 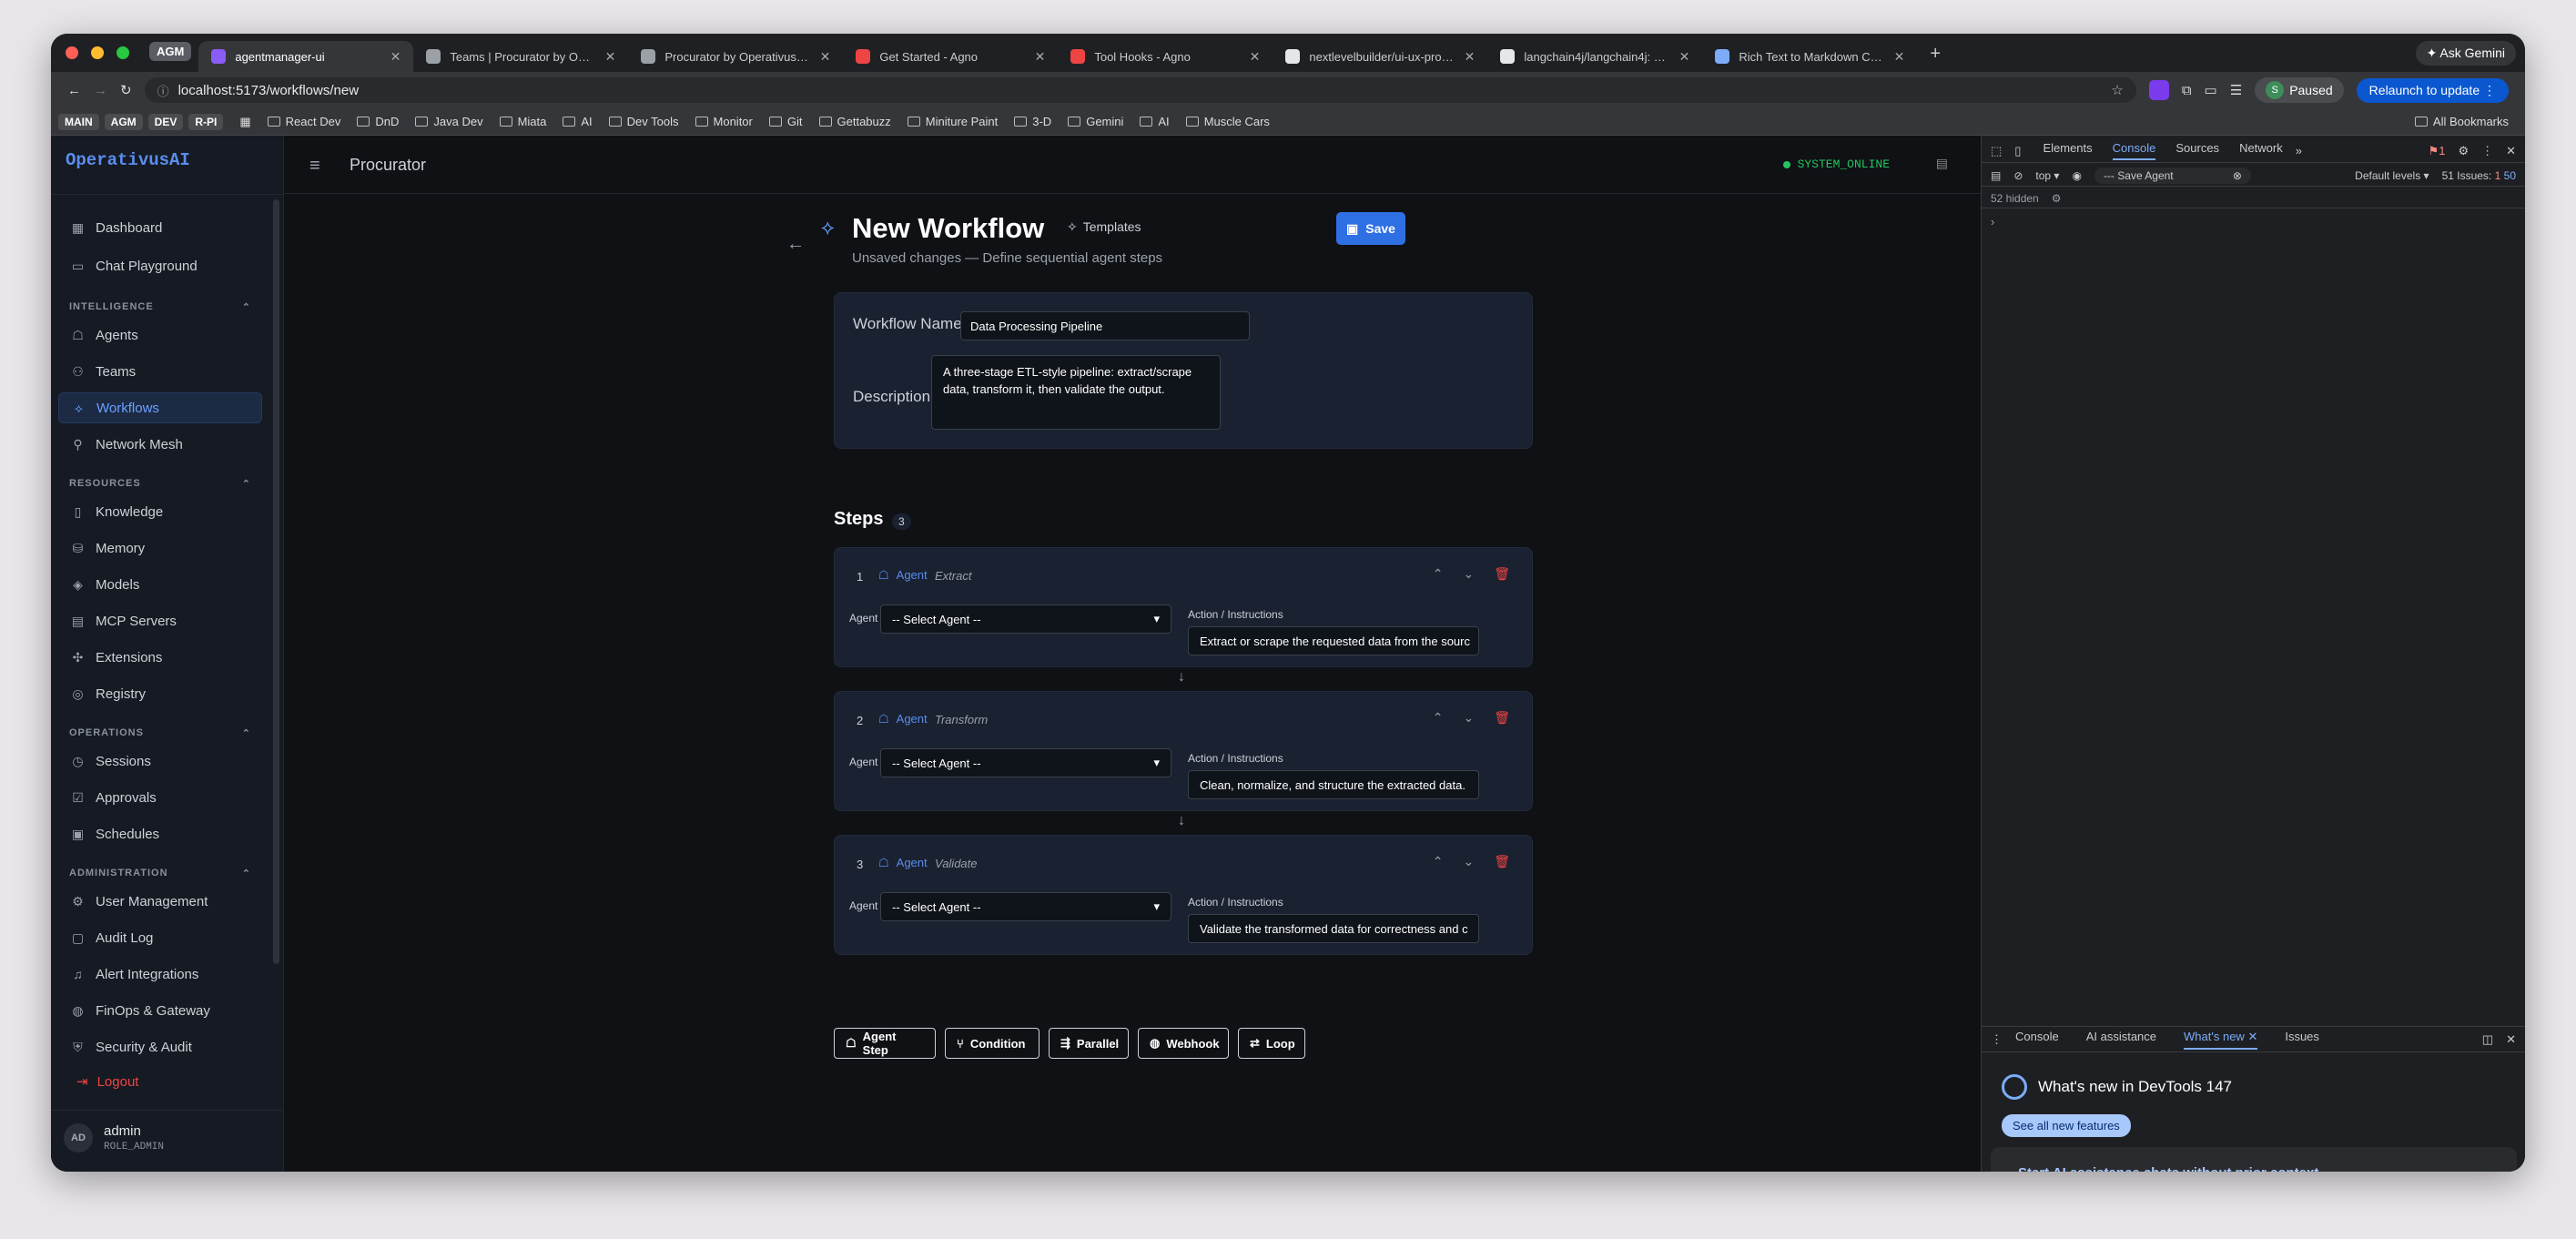 I want to click on kebab-menu-icon: ⋮, so click(x=2487, y=151).